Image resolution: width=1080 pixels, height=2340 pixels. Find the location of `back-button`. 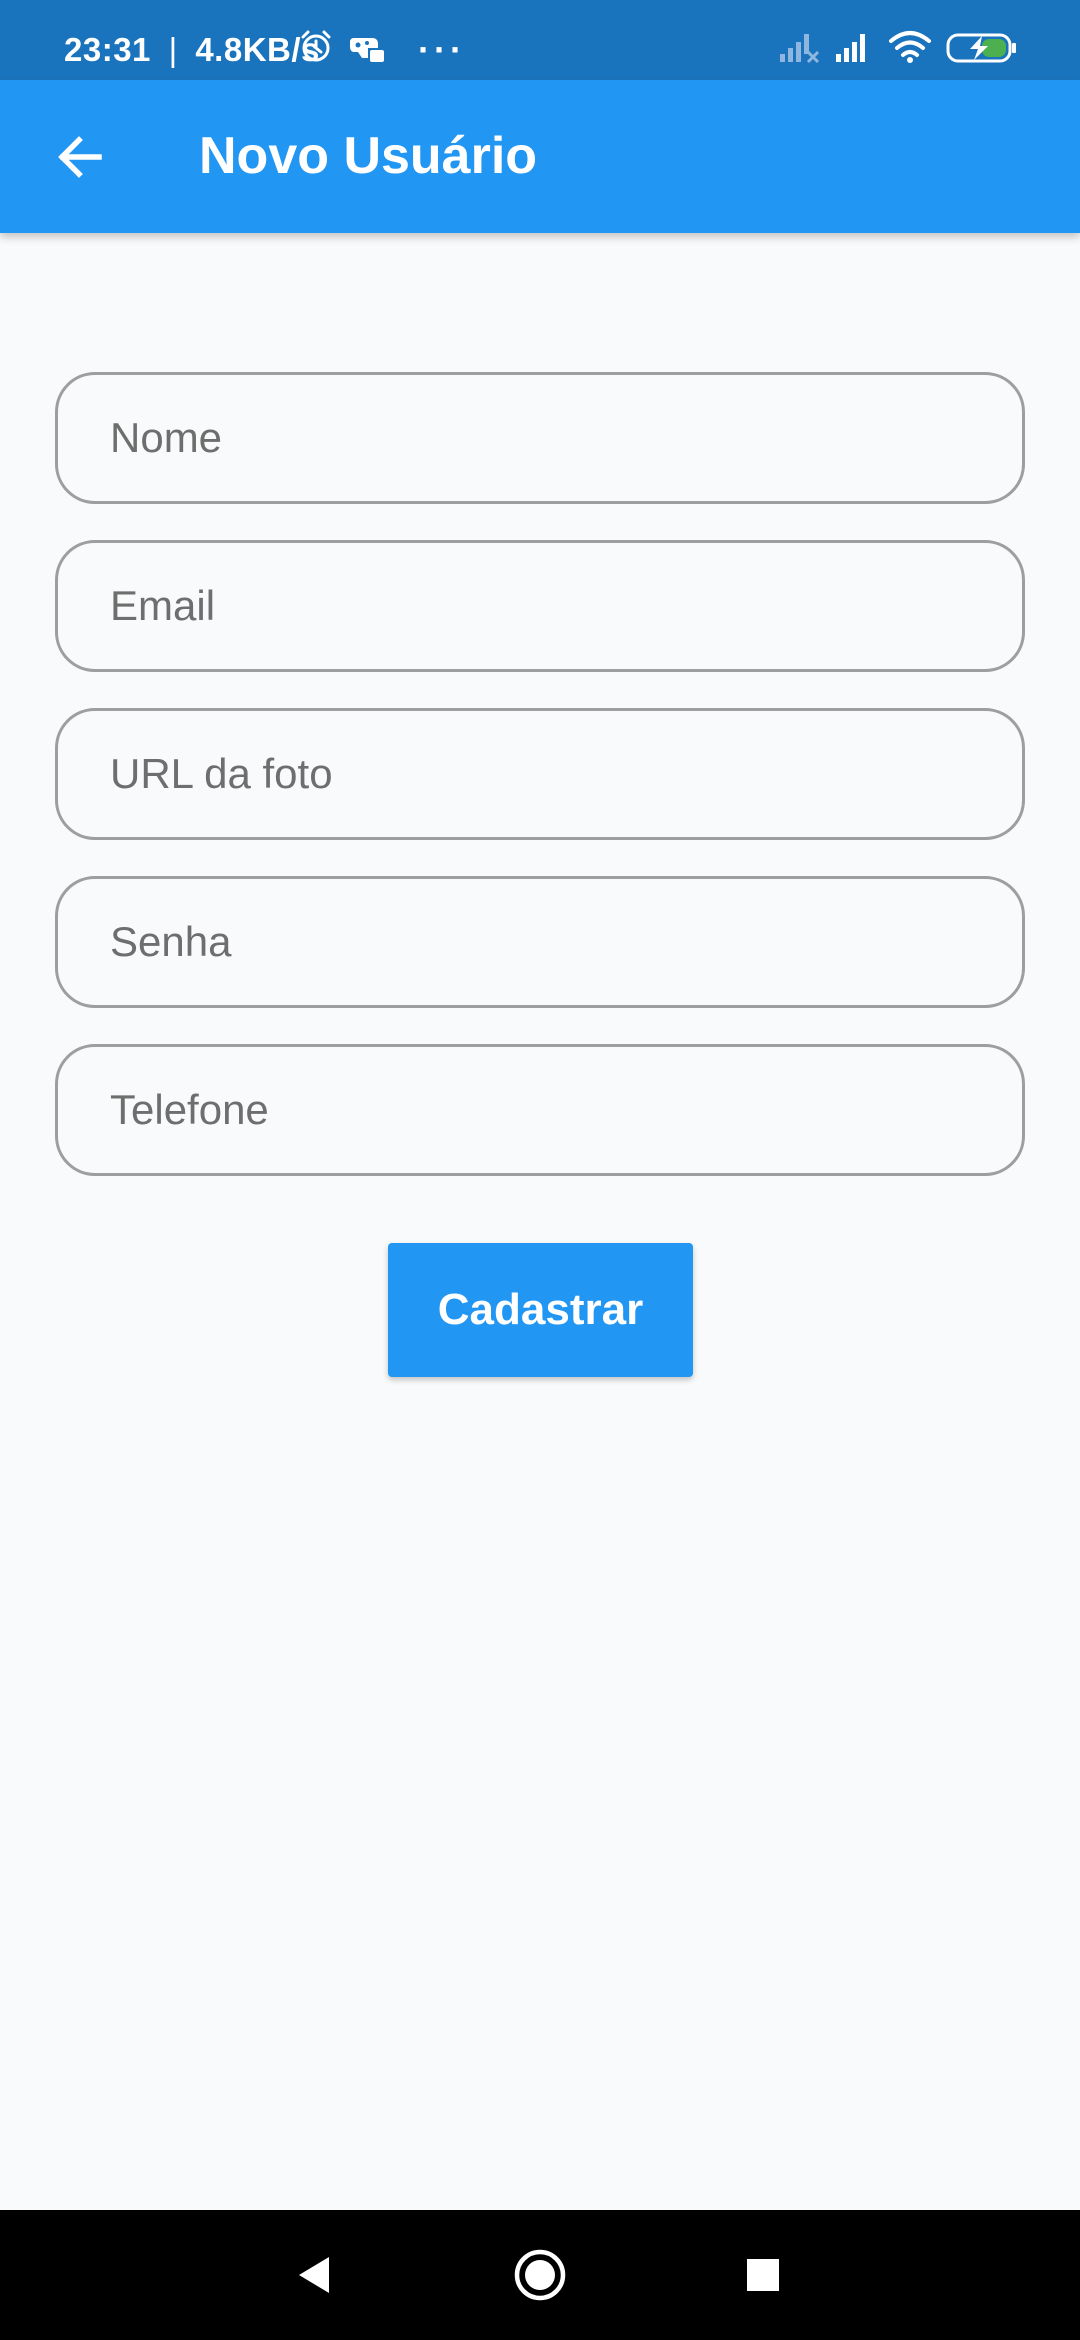

back-button is located at coordinates (80, 157).